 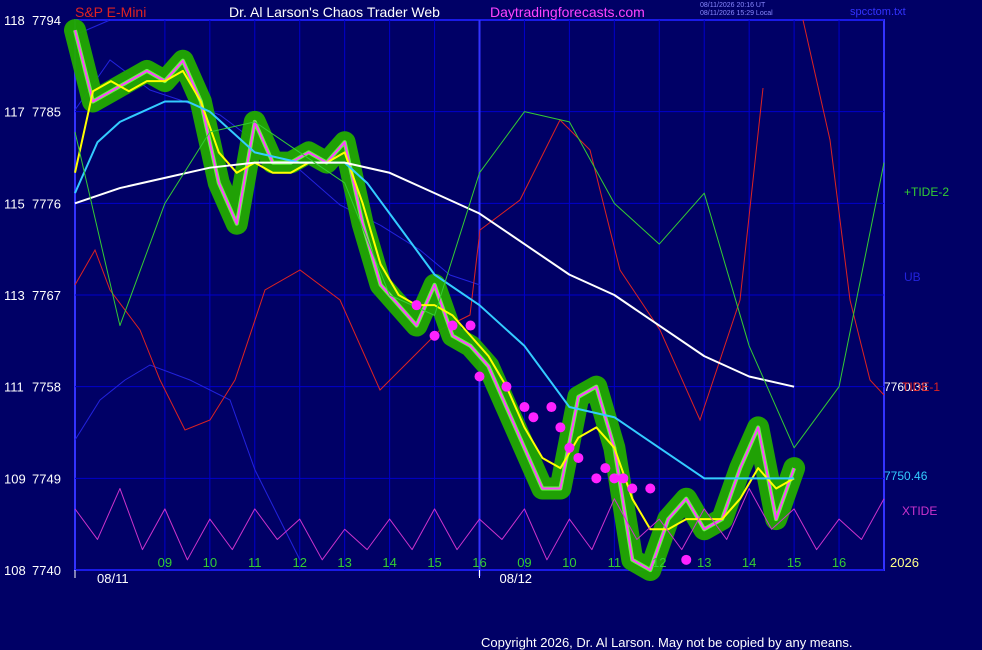 I want to click on y-tick-label-right: 7794, so click(x=46, y=20).